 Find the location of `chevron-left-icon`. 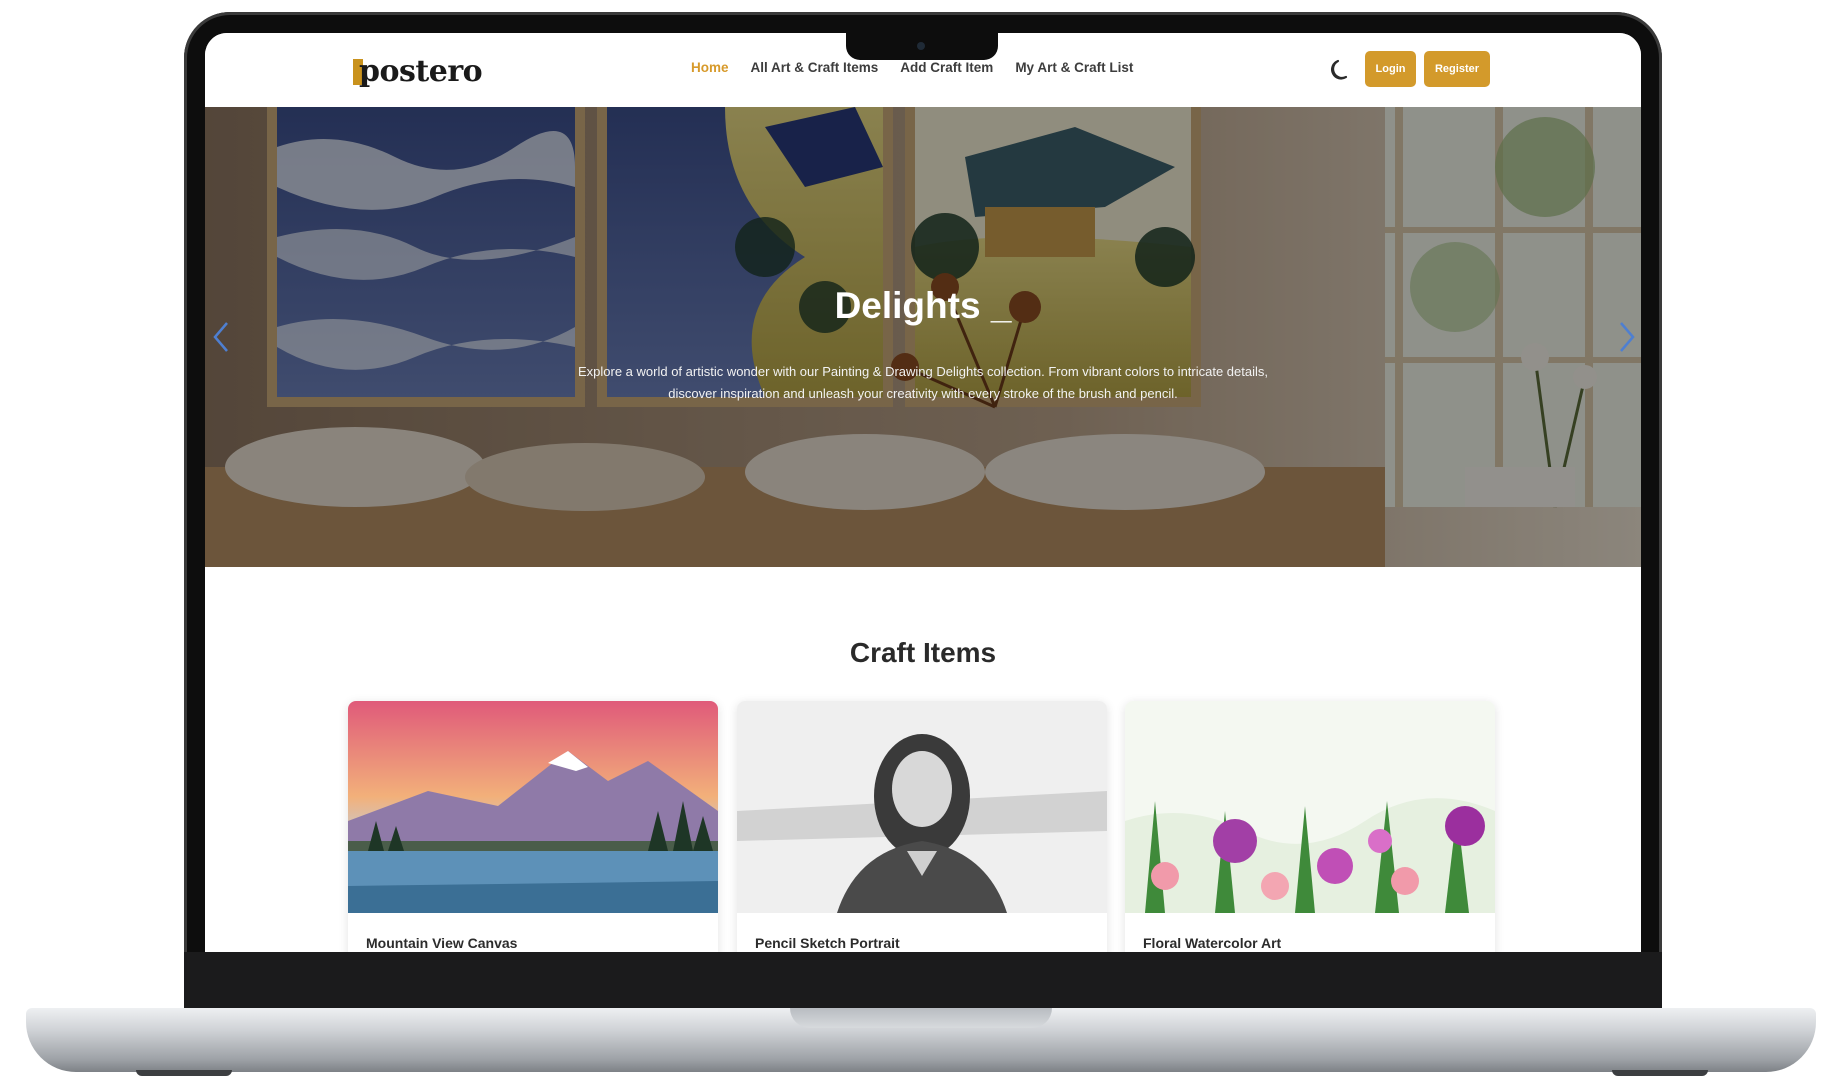

chevron-left-icon is located at coordinates (222, 337).